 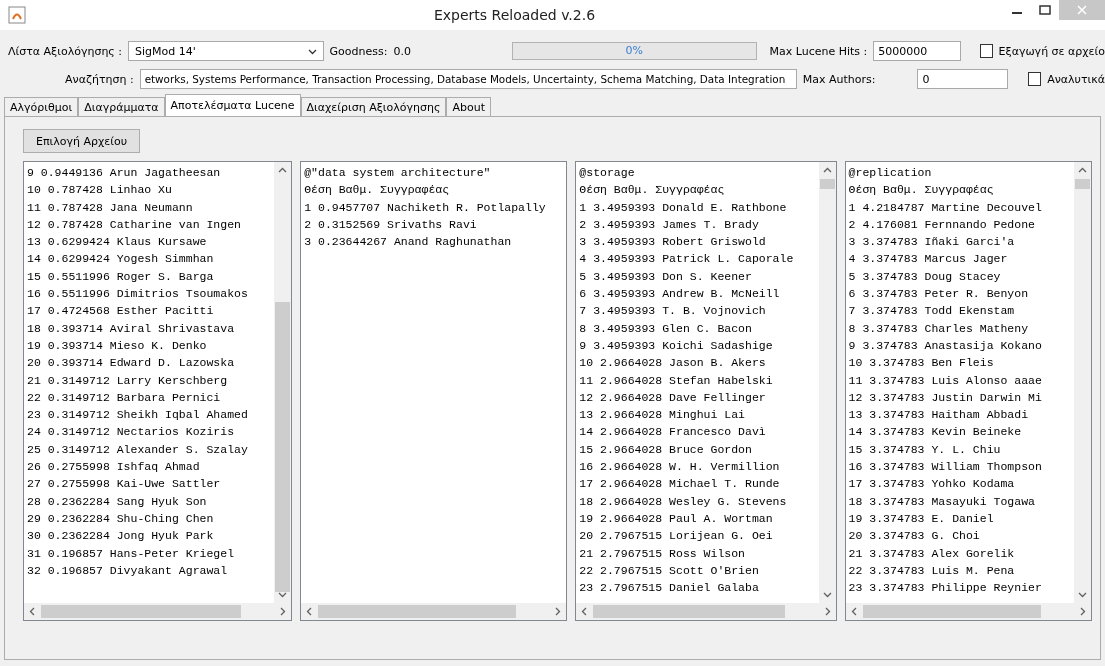 What do you see at coordinates (402, 51) in the screenshot?
I see `goodness-value: 0.0` at bounding box center [402, 51].